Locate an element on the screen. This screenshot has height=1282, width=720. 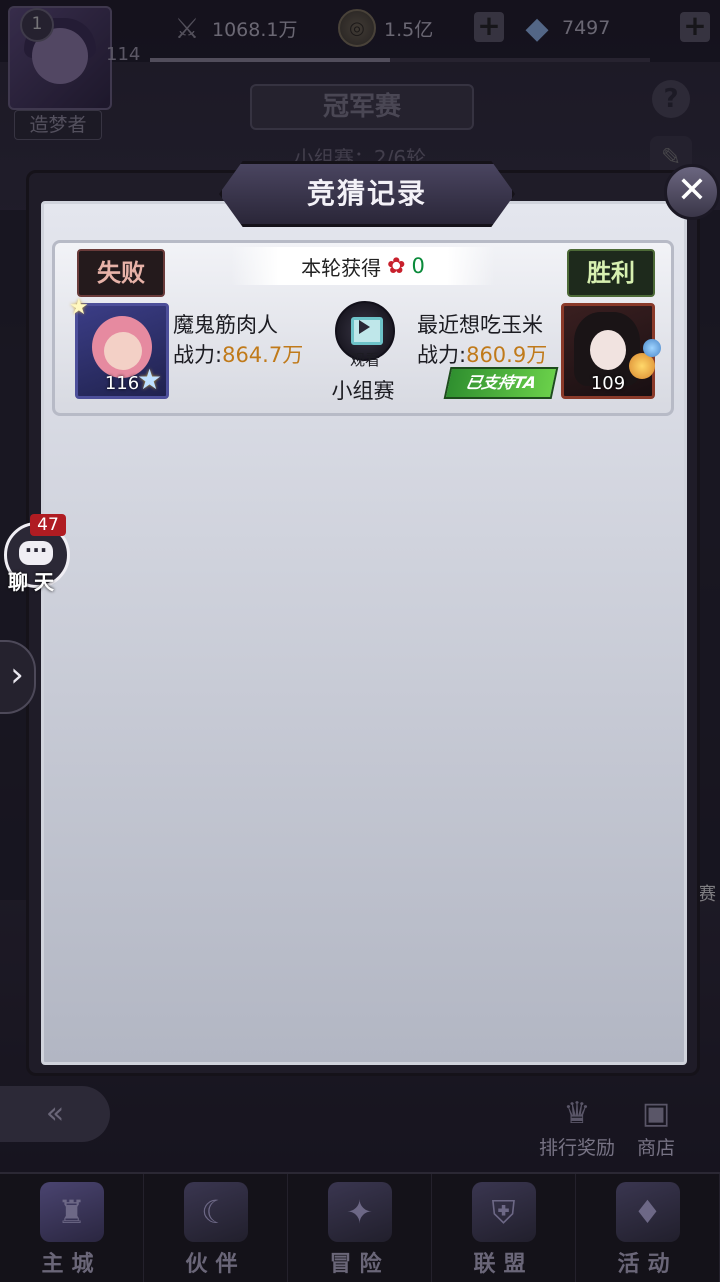
event-icon: ♦ is located at coordinates (647, 1212).